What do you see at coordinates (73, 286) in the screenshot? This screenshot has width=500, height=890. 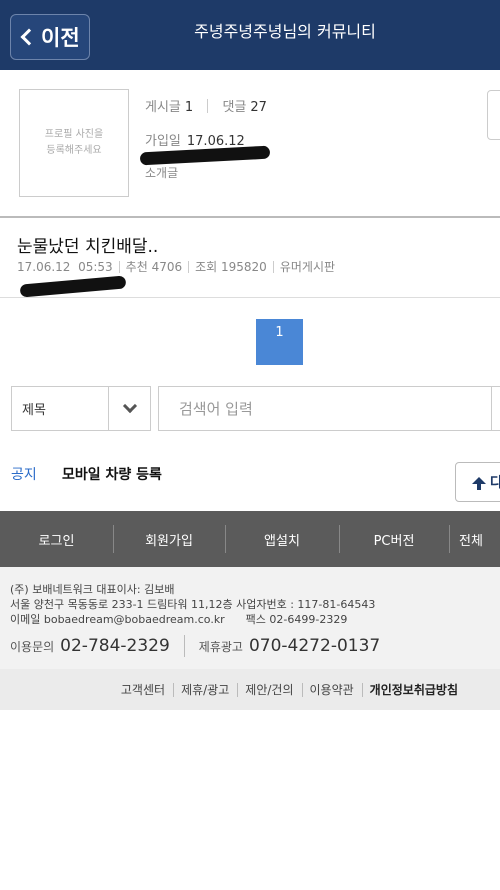 I see `redaction-mark` at bounding box center [73, 286].